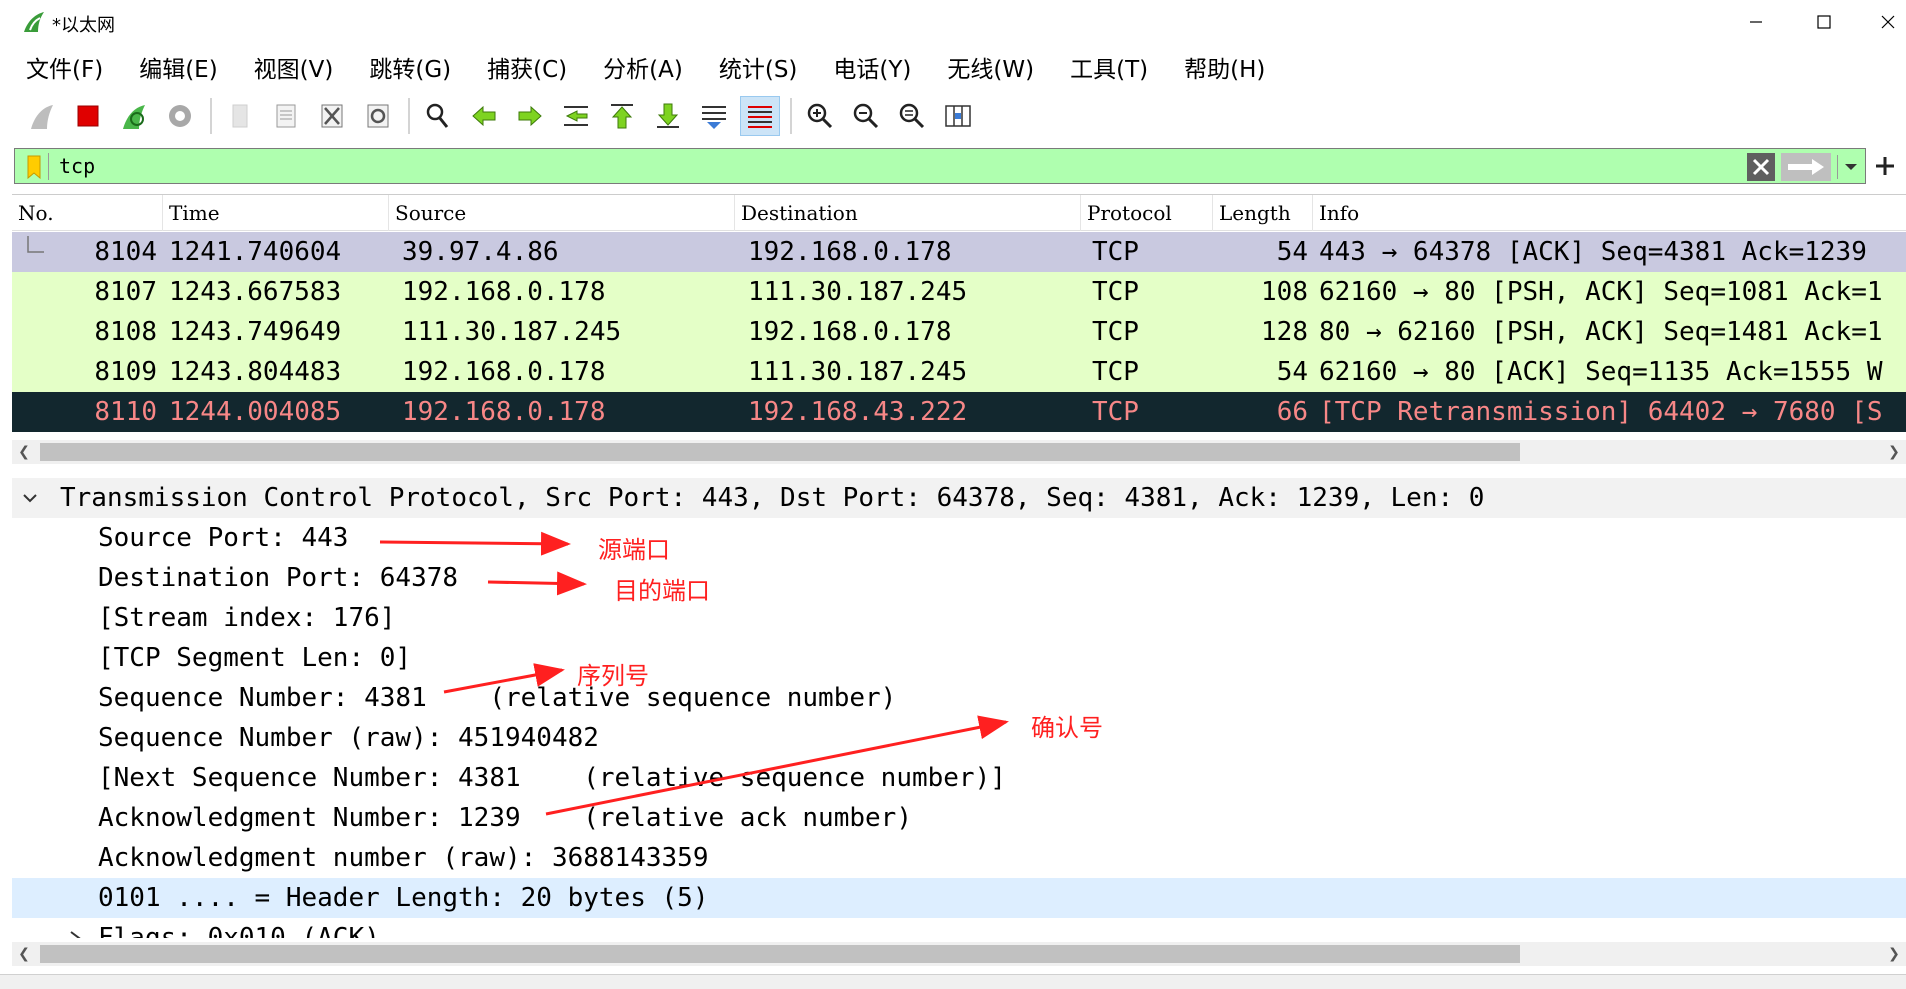 Image resolution: width=1906 pixels, height=989 pixels. Describe the element at coordinates (576, 116) in the screenshot. I see `go-to-packet-icon` at that location.